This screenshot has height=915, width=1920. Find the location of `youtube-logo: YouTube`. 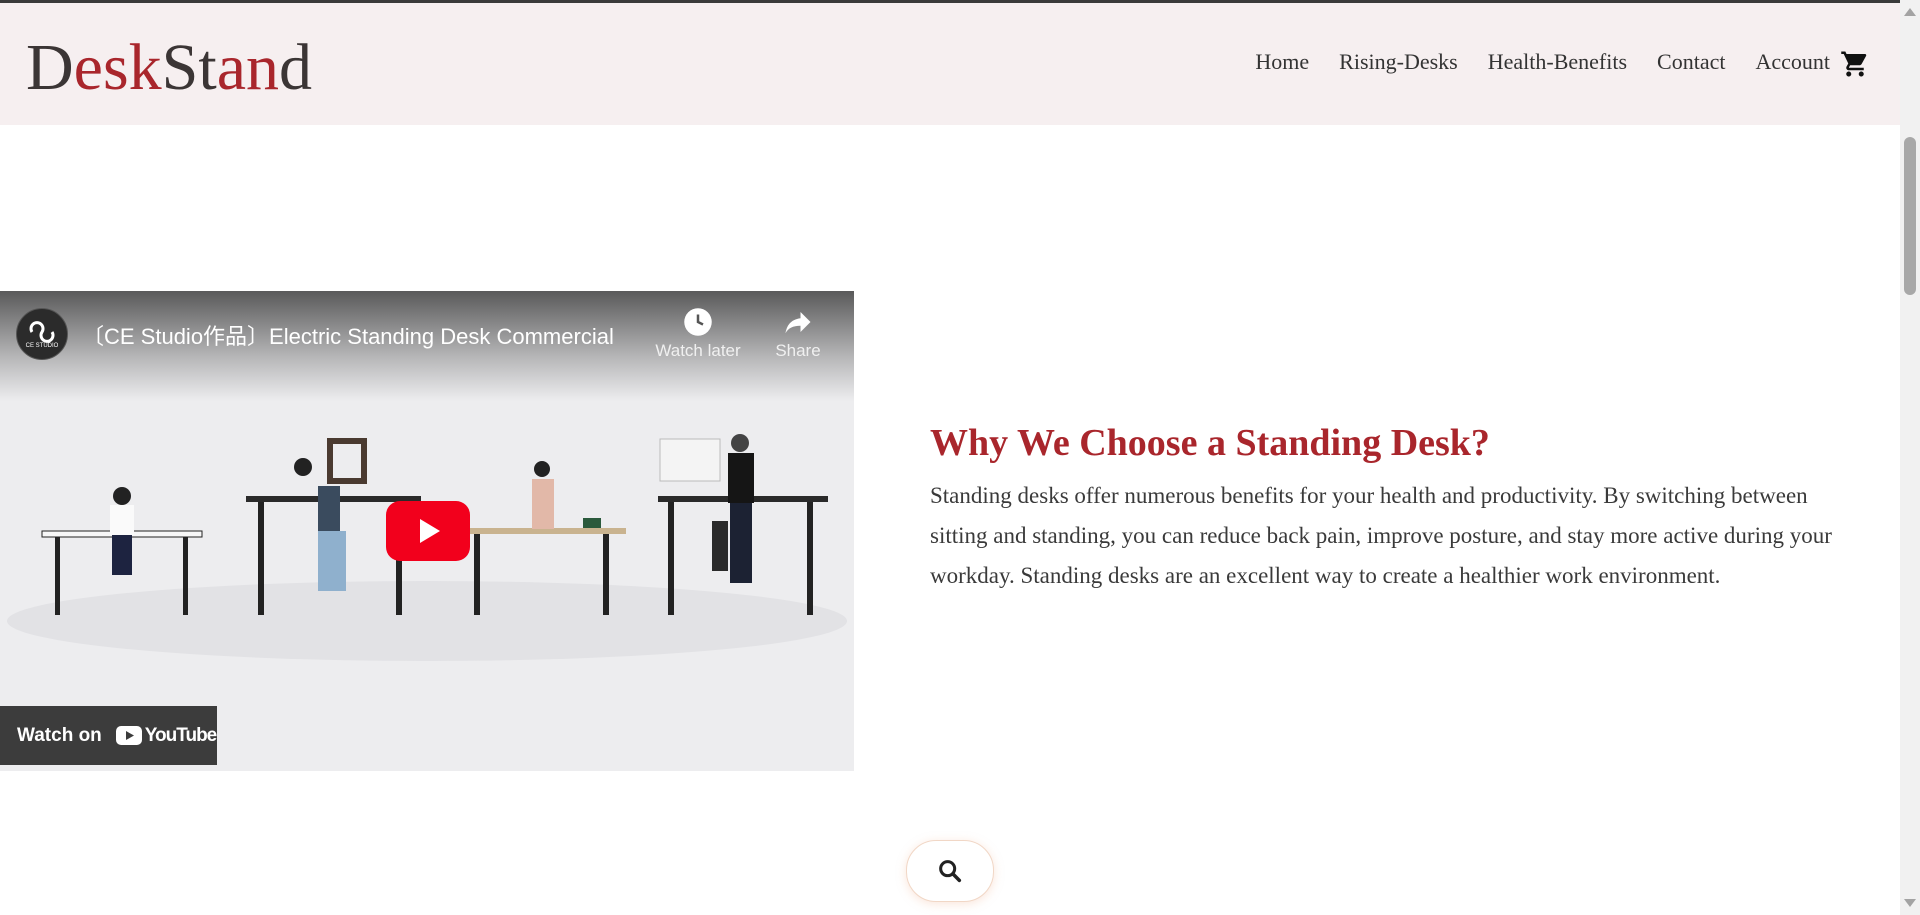

youtube-logo: YouTube is located at coordinates (166, 735).